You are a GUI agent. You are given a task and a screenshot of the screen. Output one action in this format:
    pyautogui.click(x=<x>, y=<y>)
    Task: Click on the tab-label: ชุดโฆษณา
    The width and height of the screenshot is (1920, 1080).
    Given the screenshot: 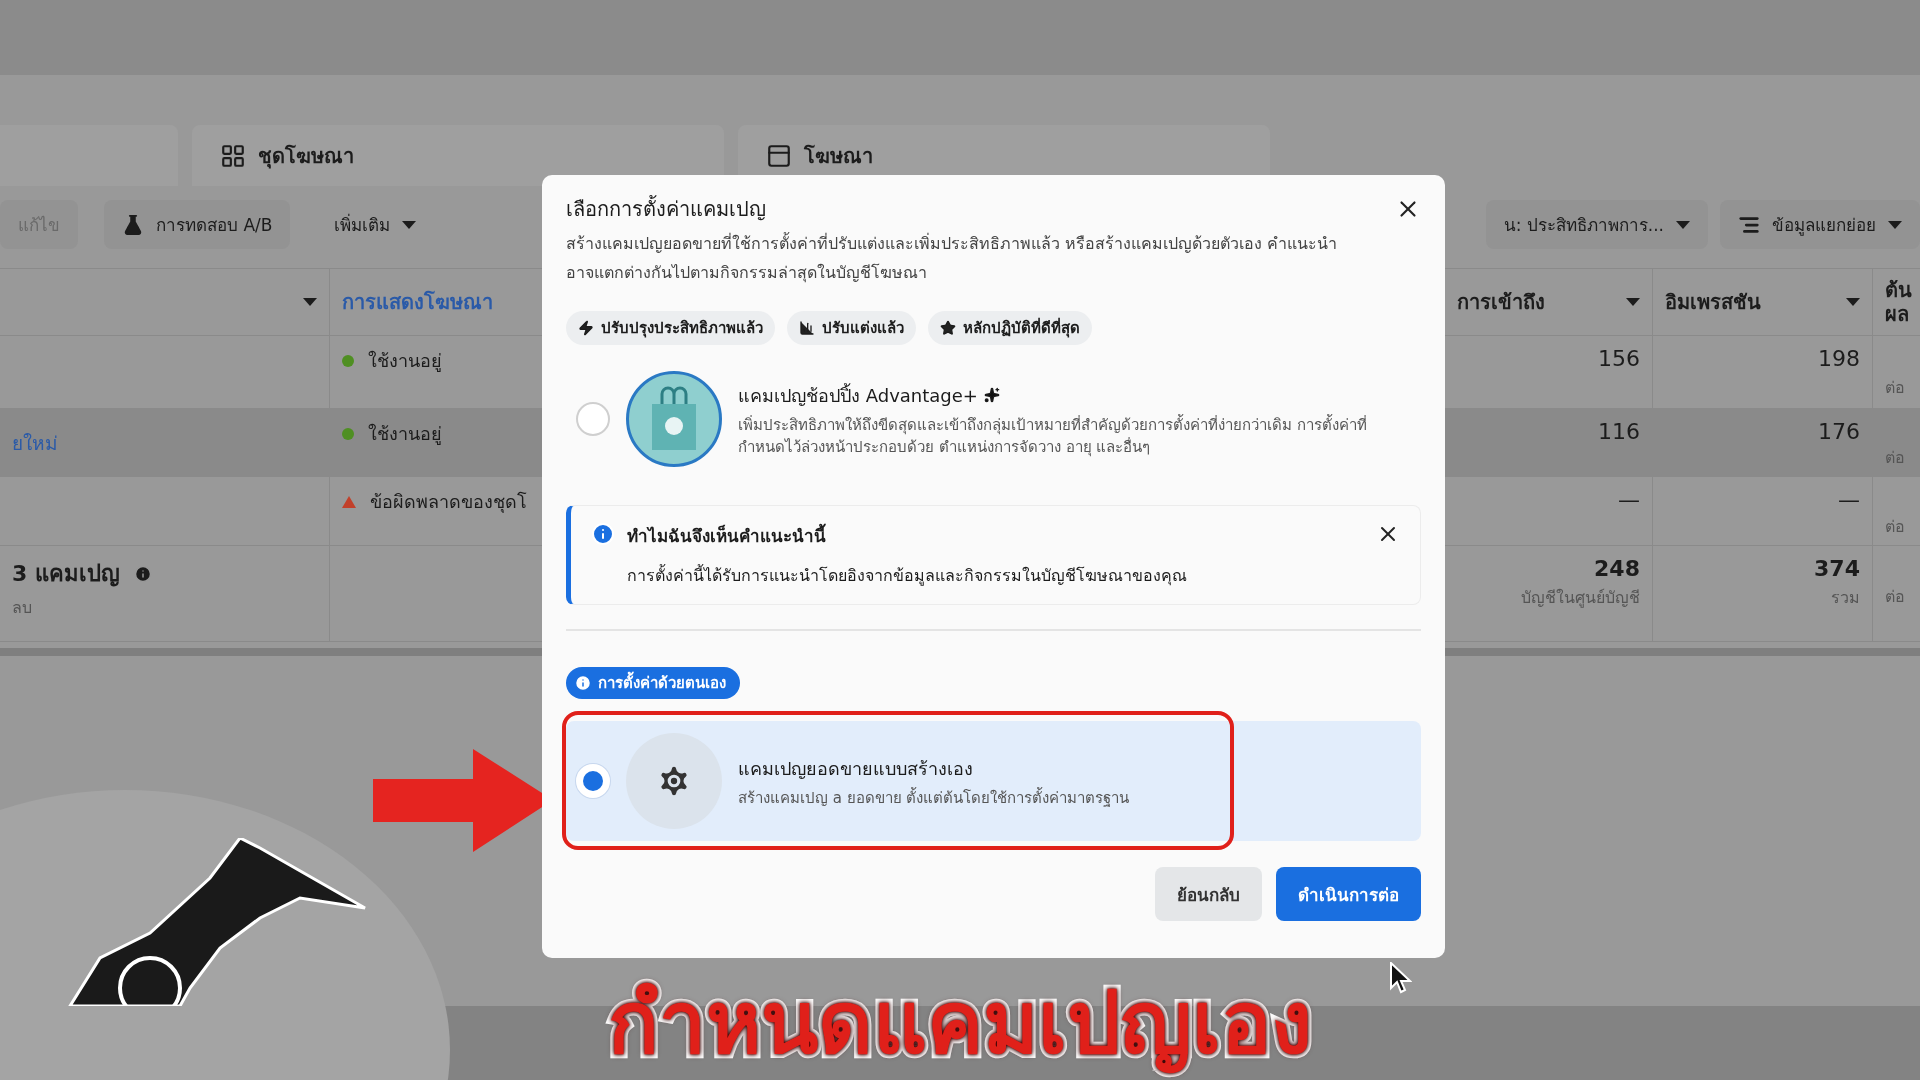 What is the action you would take?
    pyautogui.click(x=306, y=156)
    